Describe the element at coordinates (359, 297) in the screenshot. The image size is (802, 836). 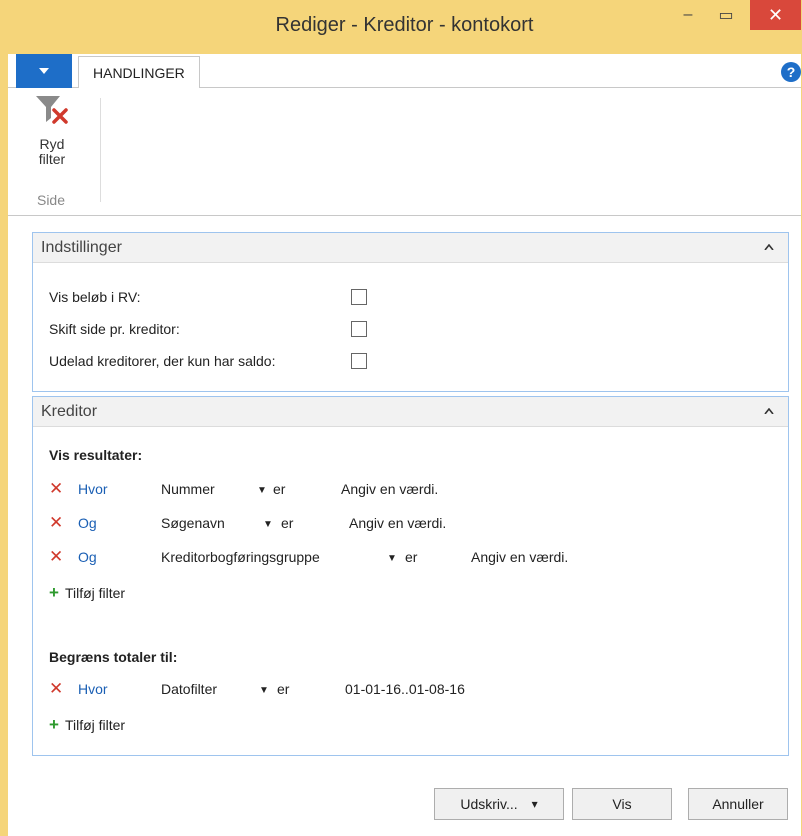
I see `checkbox-show-amounts` at that location.